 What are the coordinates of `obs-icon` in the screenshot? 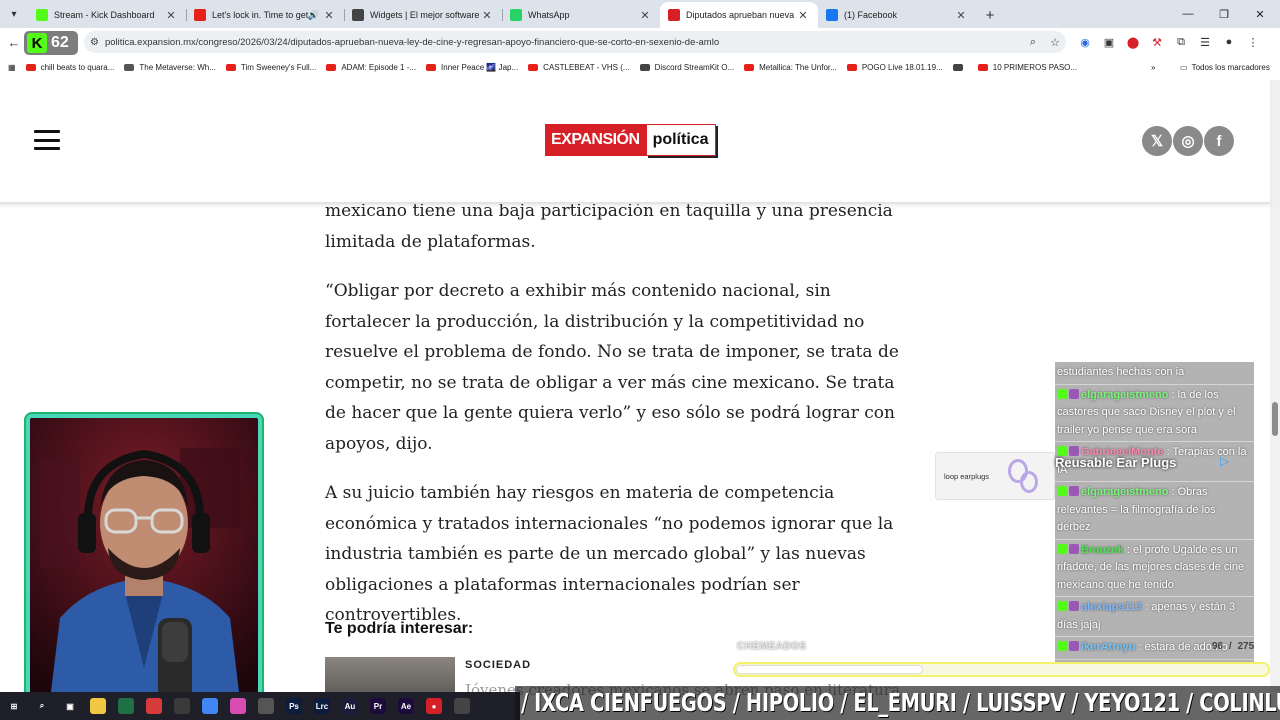 It's located at (182, 706).